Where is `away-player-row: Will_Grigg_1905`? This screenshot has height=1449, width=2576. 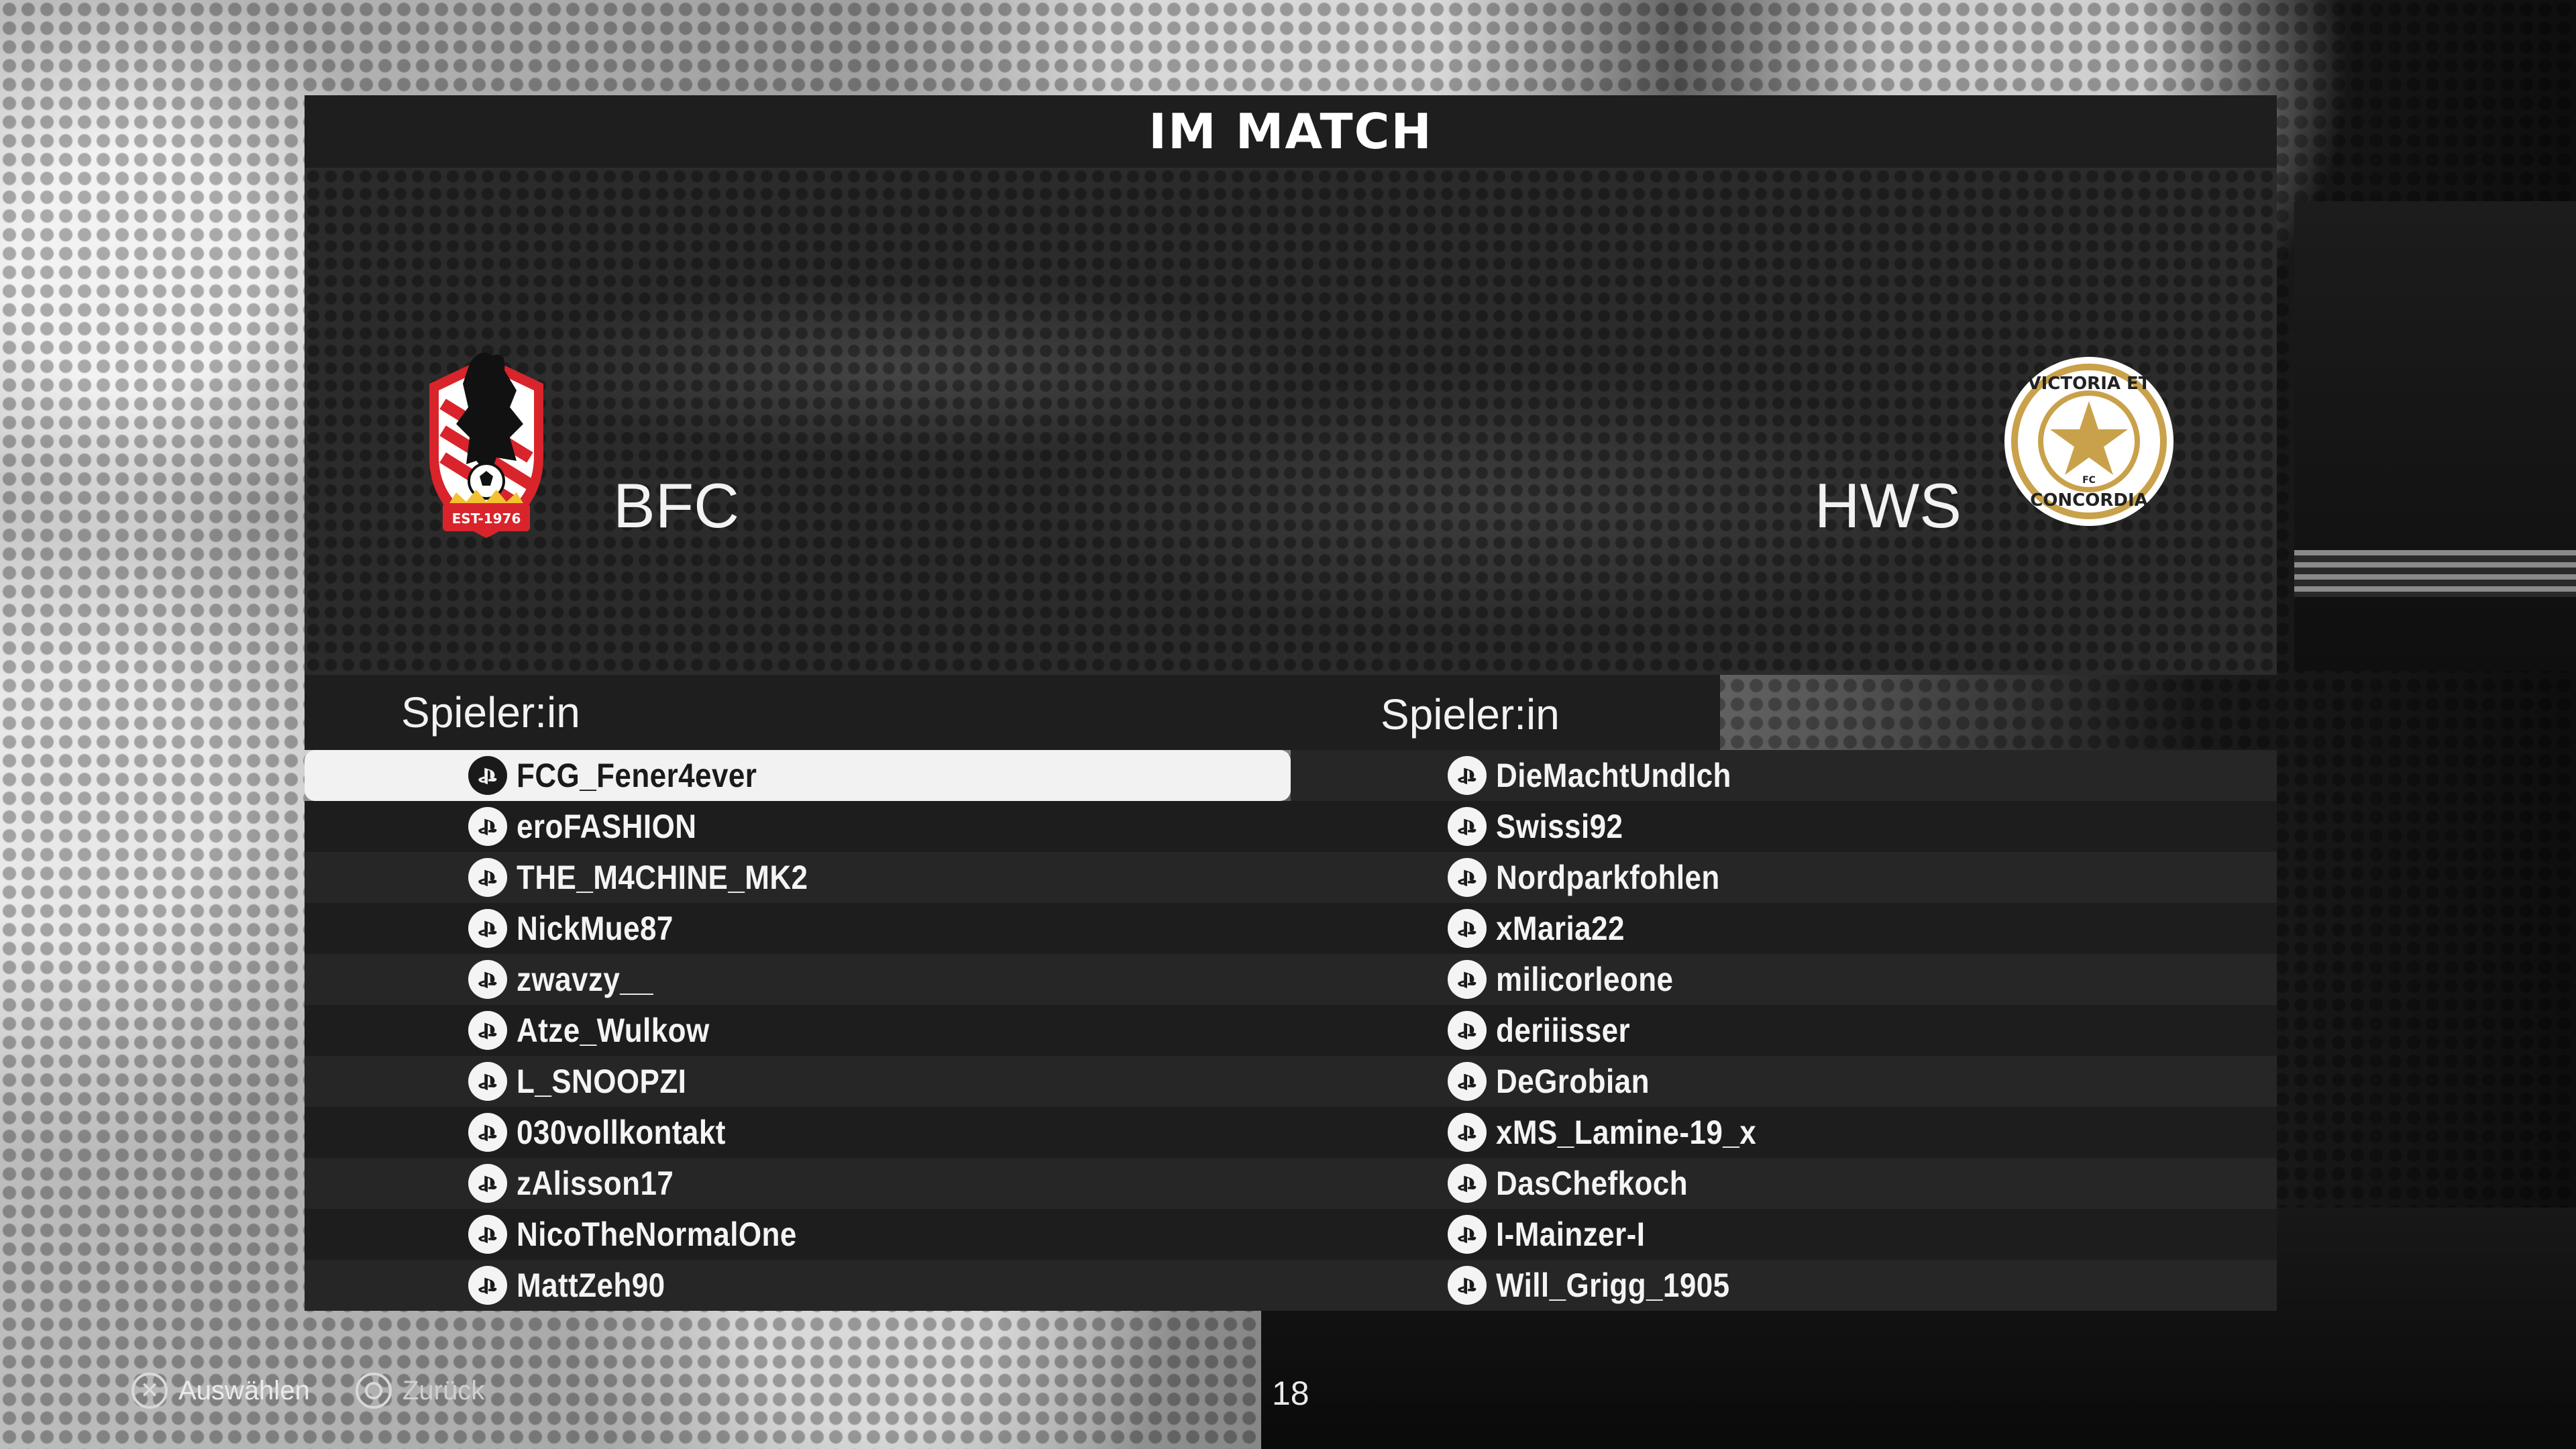
away-player-row: Will_Grigg_1905 is located at coordinates (1784, 1285).